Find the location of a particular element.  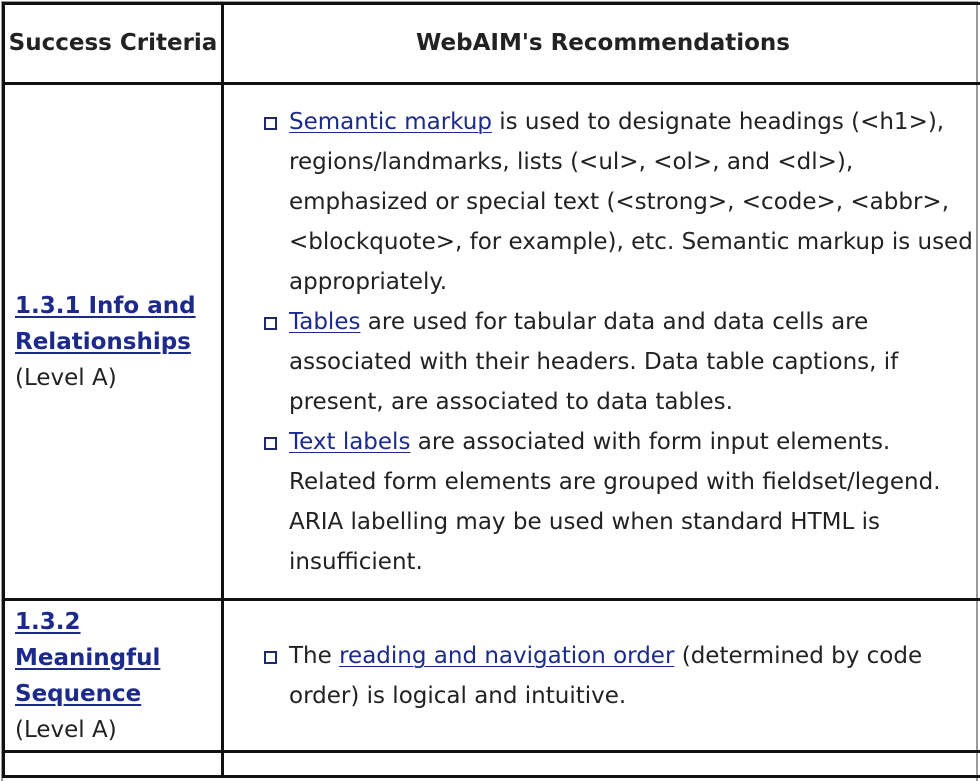

text-labels-link: Text labels is located at coordinates (349, 442).